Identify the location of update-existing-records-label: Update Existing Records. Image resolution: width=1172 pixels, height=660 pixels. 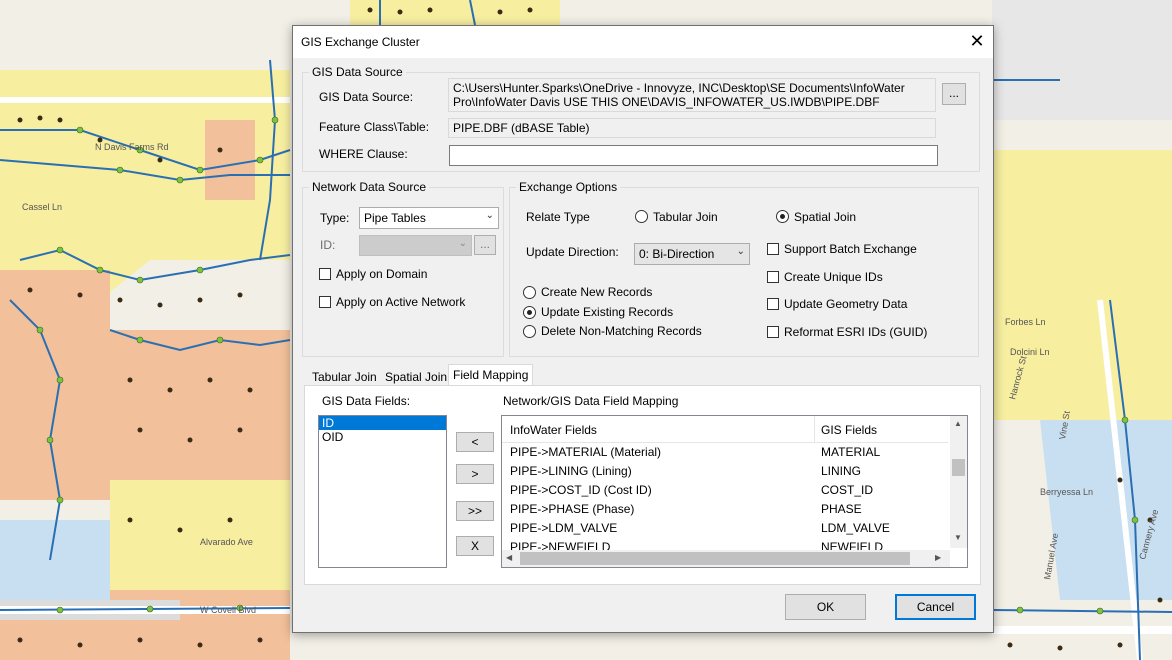
(607, 312).